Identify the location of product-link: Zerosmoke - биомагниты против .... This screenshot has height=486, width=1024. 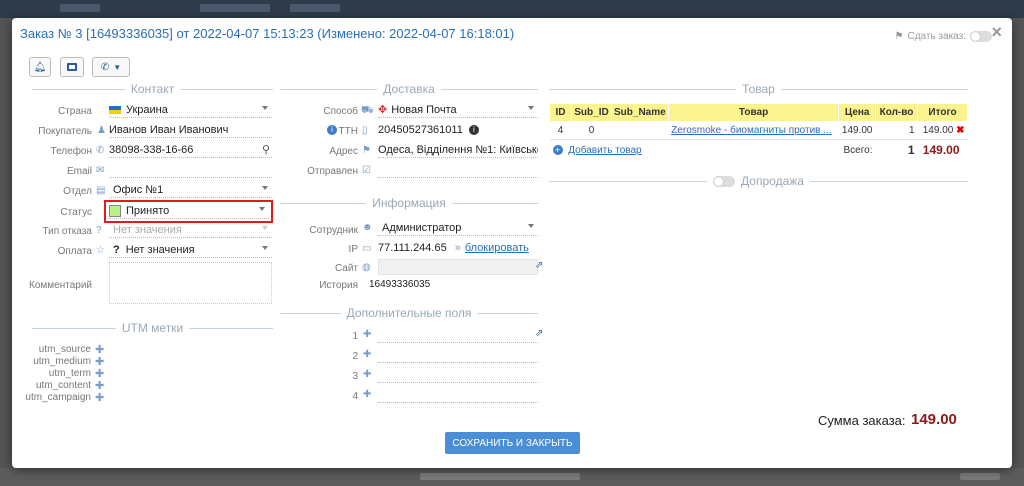
(751, 130).